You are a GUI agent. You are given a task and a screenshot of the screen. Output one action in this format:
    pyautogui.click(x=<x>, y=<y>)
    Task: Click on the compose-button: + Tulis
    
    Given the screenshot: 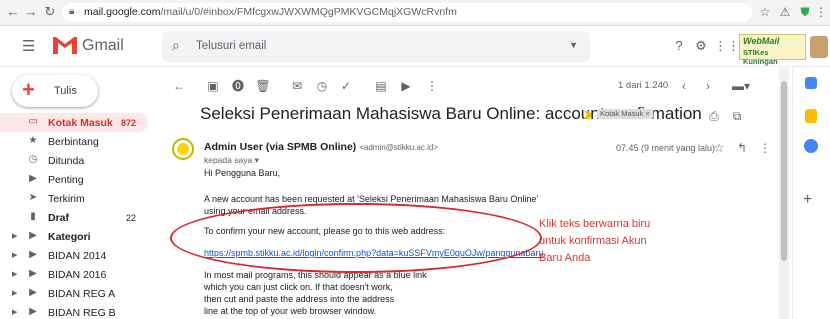 What is the action you would take?
    pyautogui.click(x=55, y=91)
    